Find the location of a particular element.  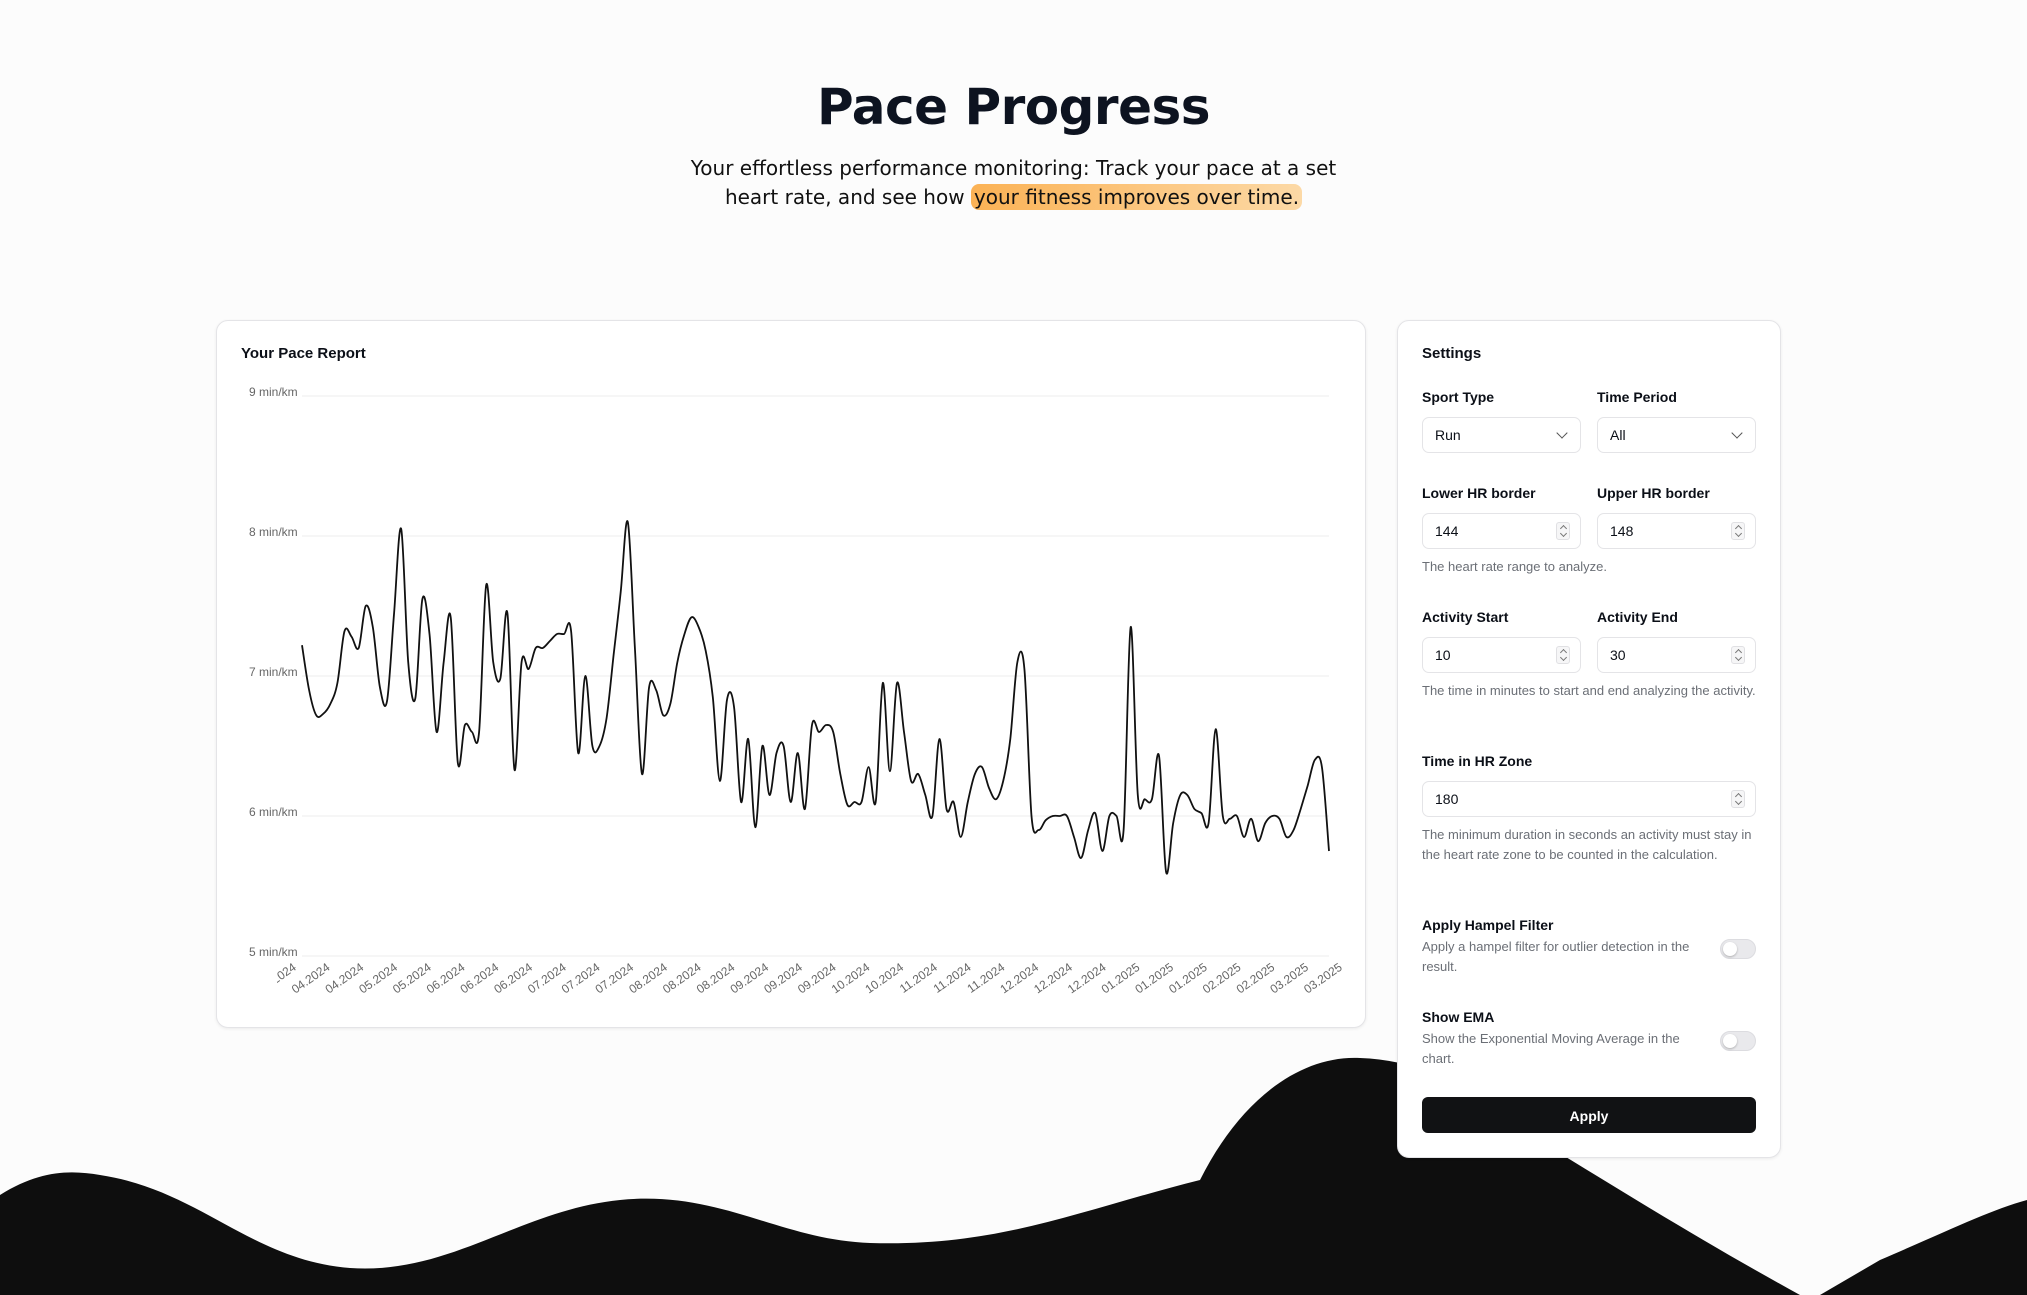

hampel-label: Apply Hampel Filter is located at coordinates (1488, 925).